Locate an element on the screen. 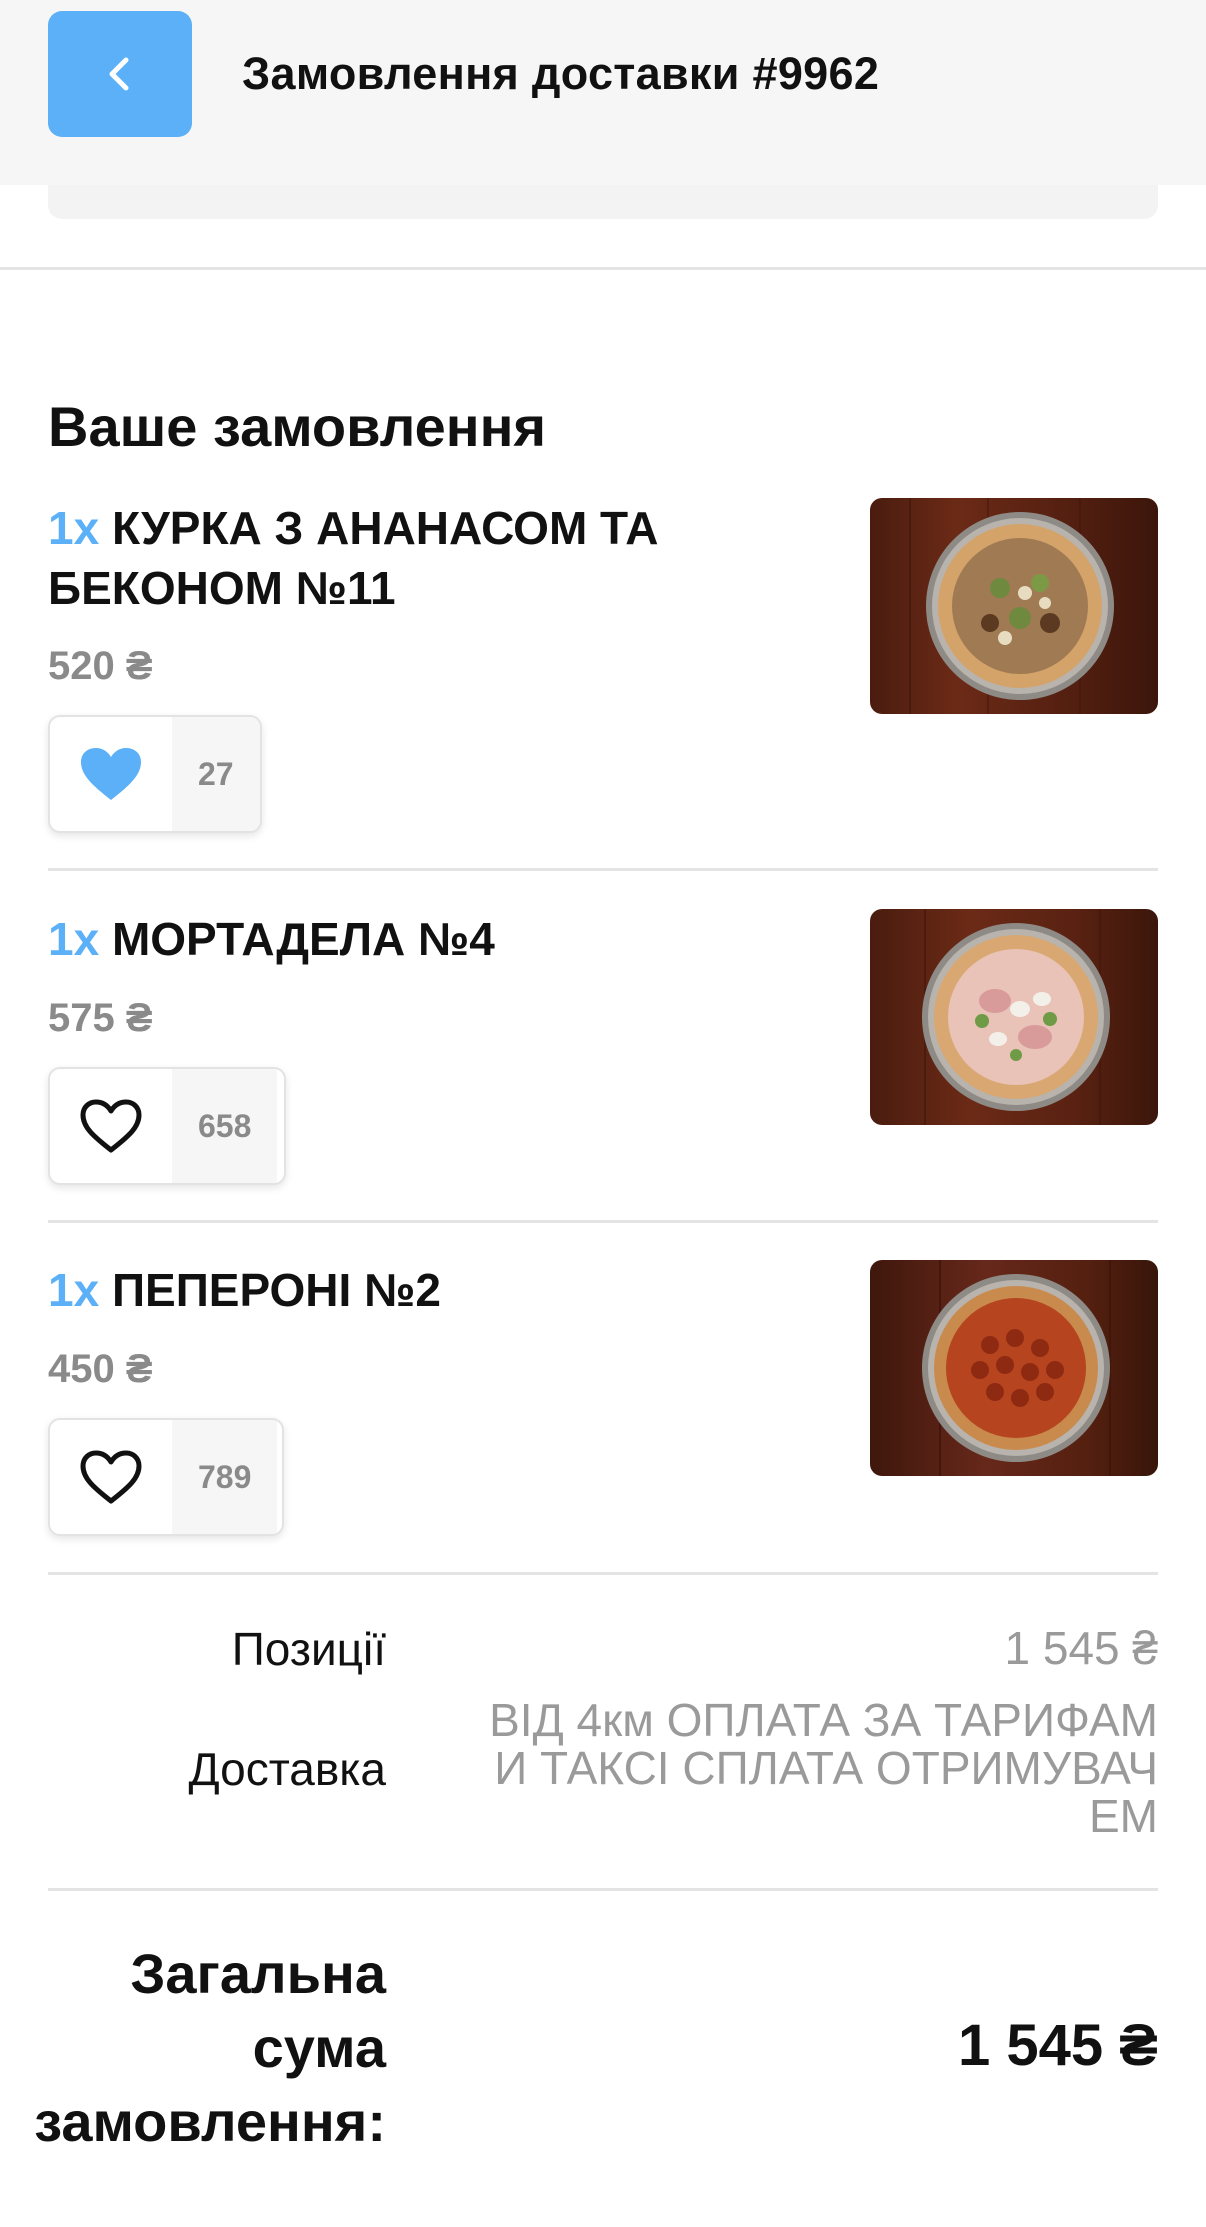  item-title: КУРКА З АНАНАСОМ ТА БЕКОНОМ №11 is located at coordinates (353, 558).